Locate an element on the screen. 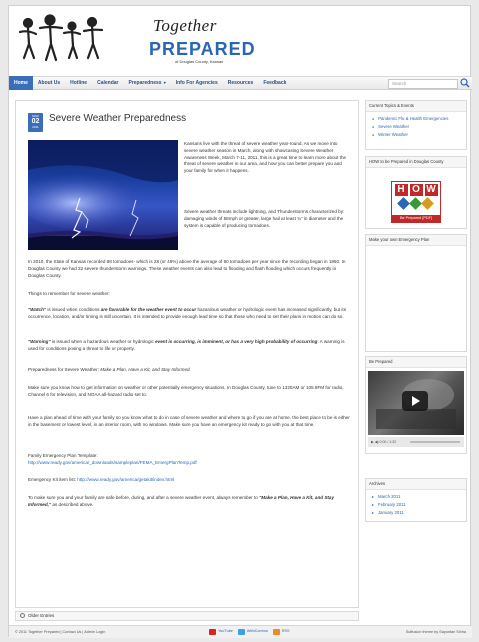 The height and width of the screenshot is (642, 479). nav-hotline: Hotline is located at coordinates (78, 83).